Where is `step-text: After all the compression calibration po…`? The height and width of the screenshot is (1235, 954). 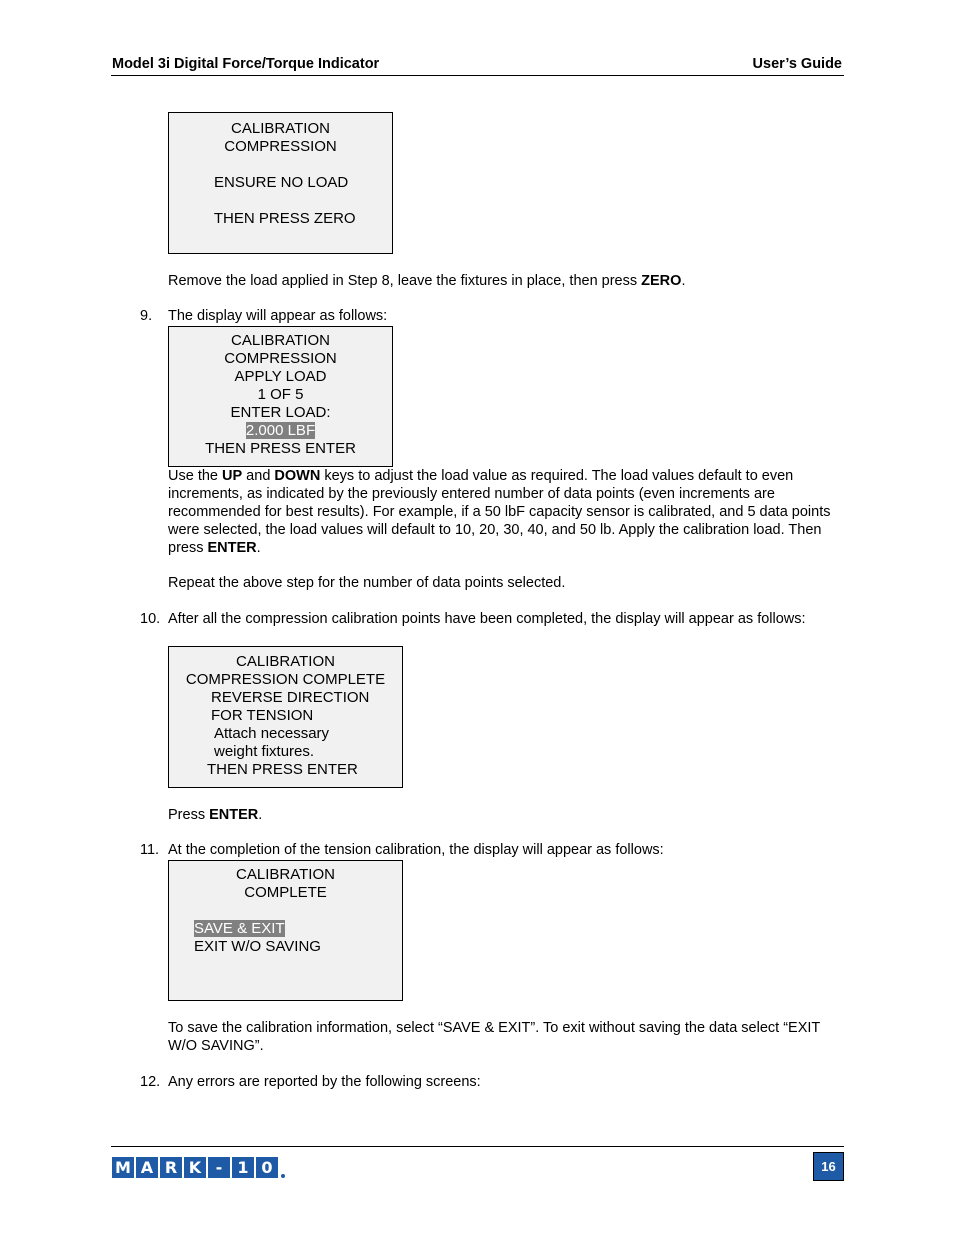 step-text: After all the compression calibration po… is located at coordinates (487, 619).